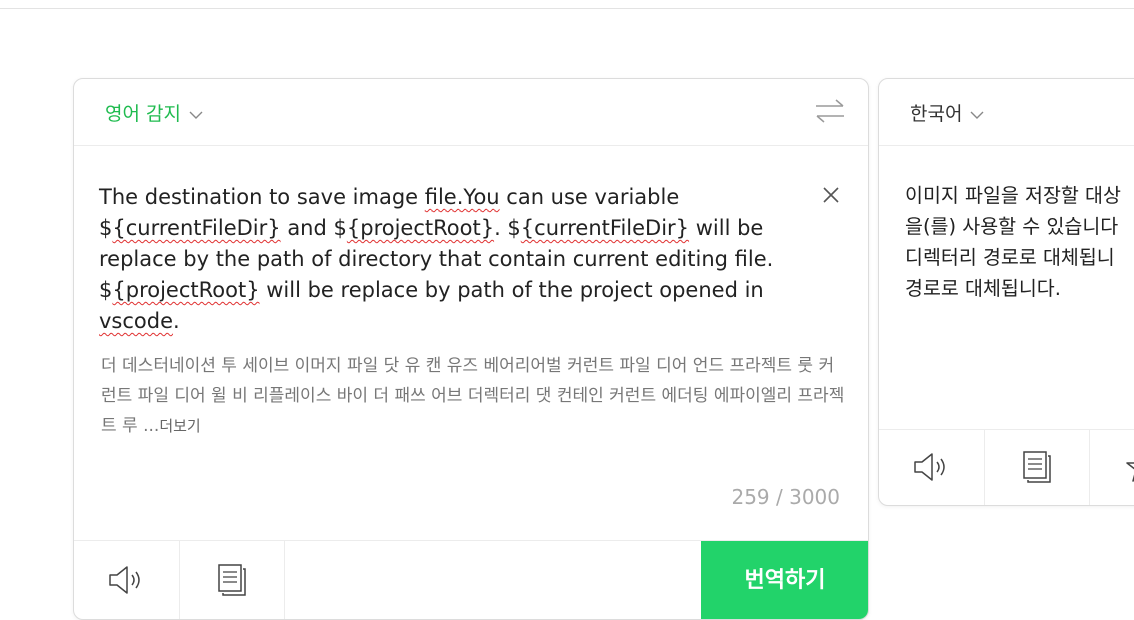 Image resolution: width=1134 pixels, height=620 pixels. Describe the element at coordinates (507, 228) in the screenshot. I see `source-text-segment: . $` at that location.